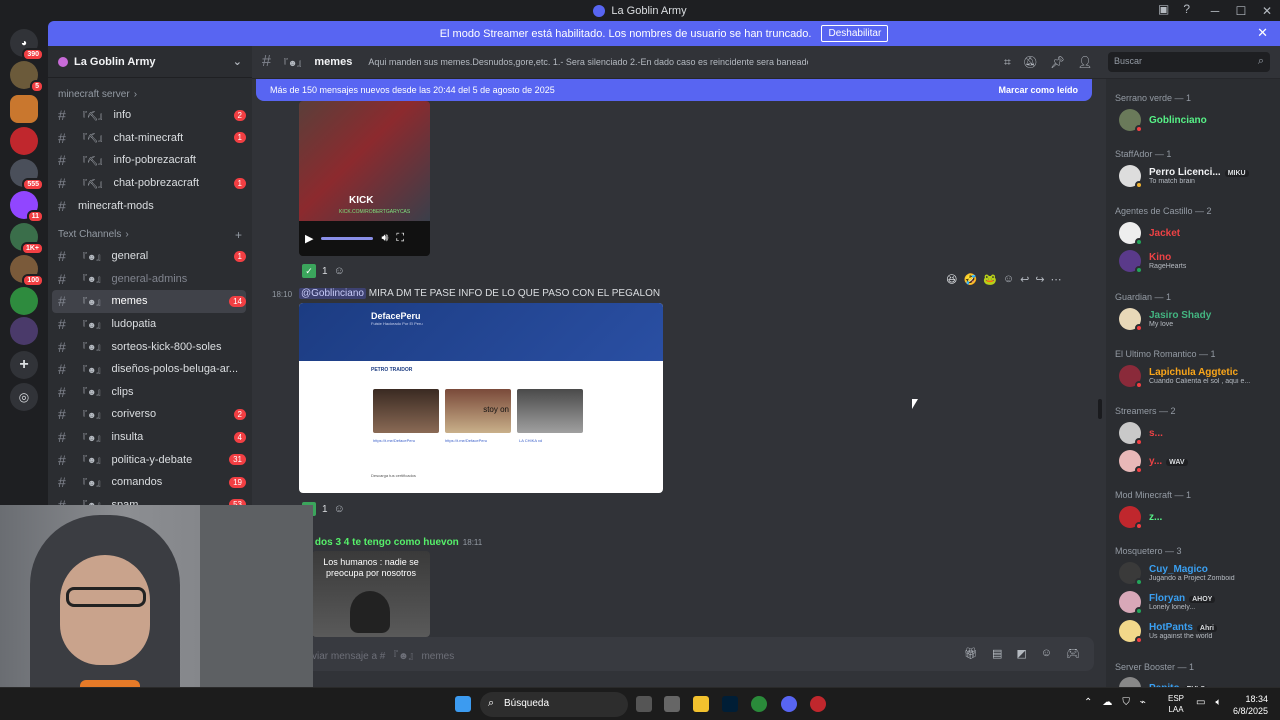 The height and width of the screenshot is (720, 1280). What do you see at coordinates (1199, 462) in the screenshot?
I see `member-item: y... WAV` at bounding box center [1199, 462].